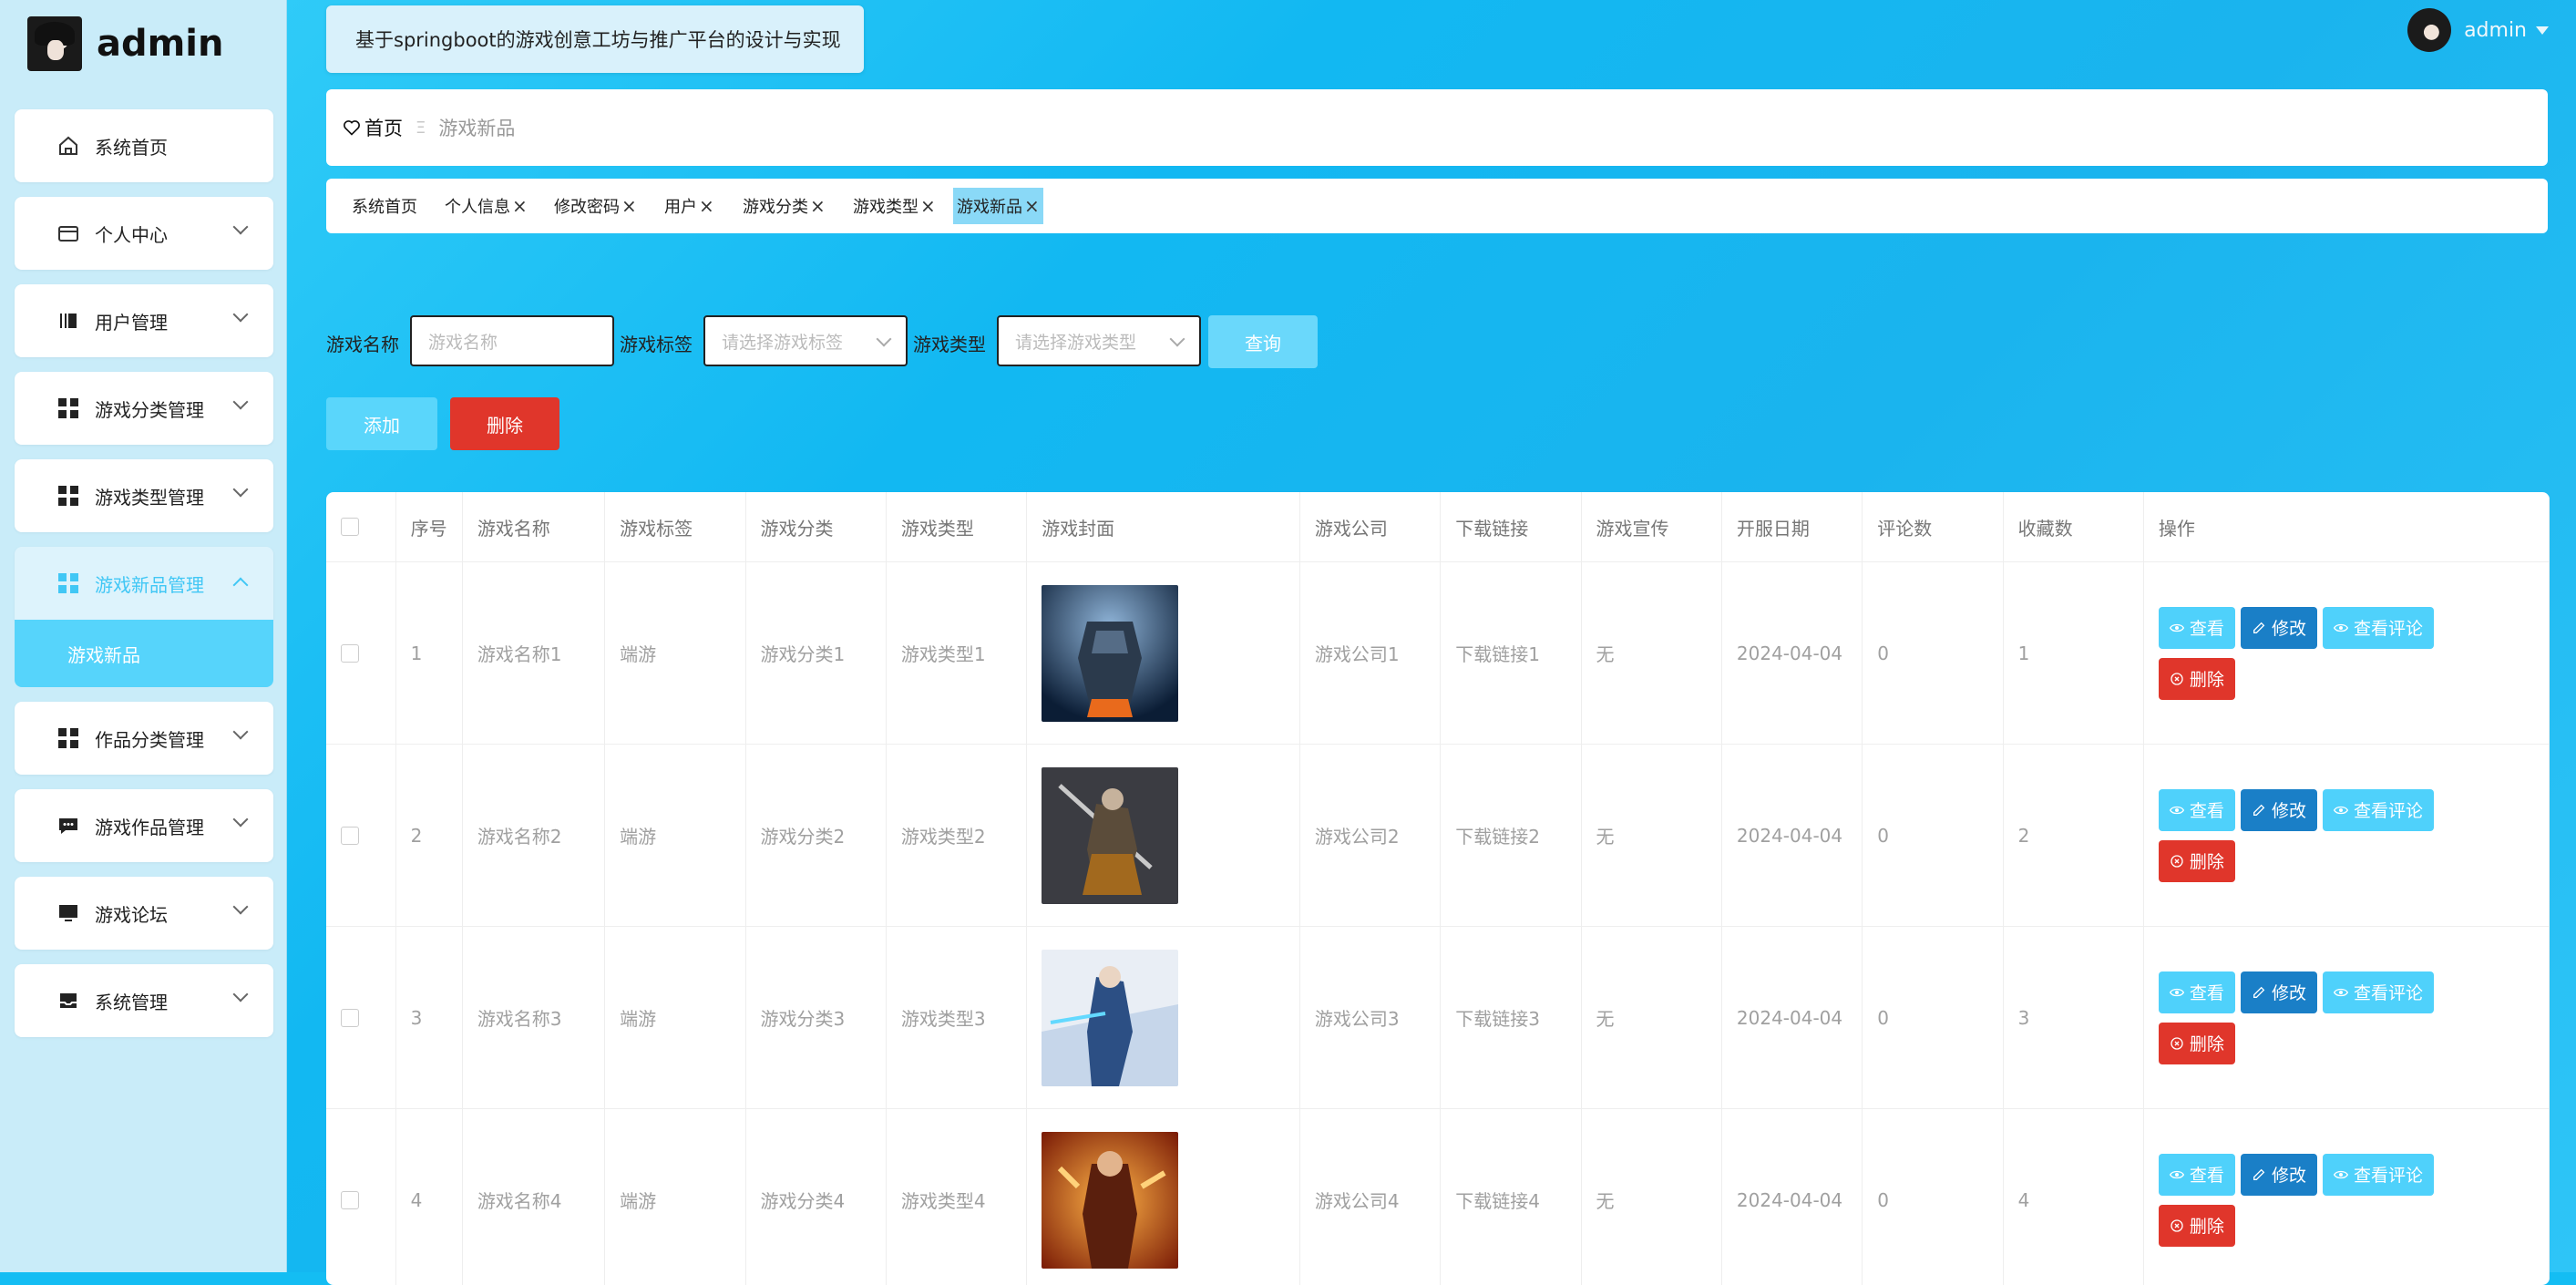  What do you see at coordinates (132, 914) in the screenshot?
I see `sidebar-item-label: 游戏论坛` at bounding box center [132, 914].